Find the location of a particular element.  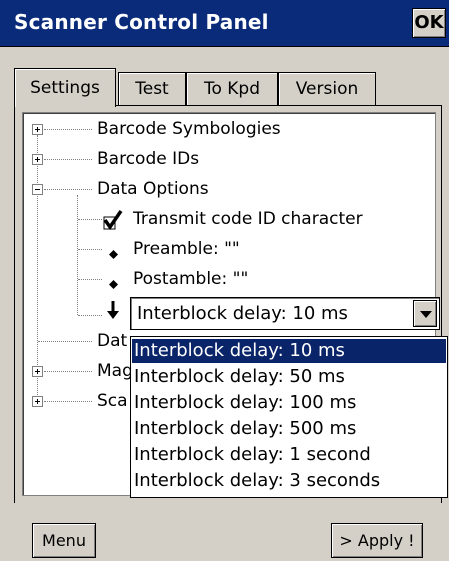

dropdown-option: Interblock delay: 50 ms is located at coordinates (289, 377).